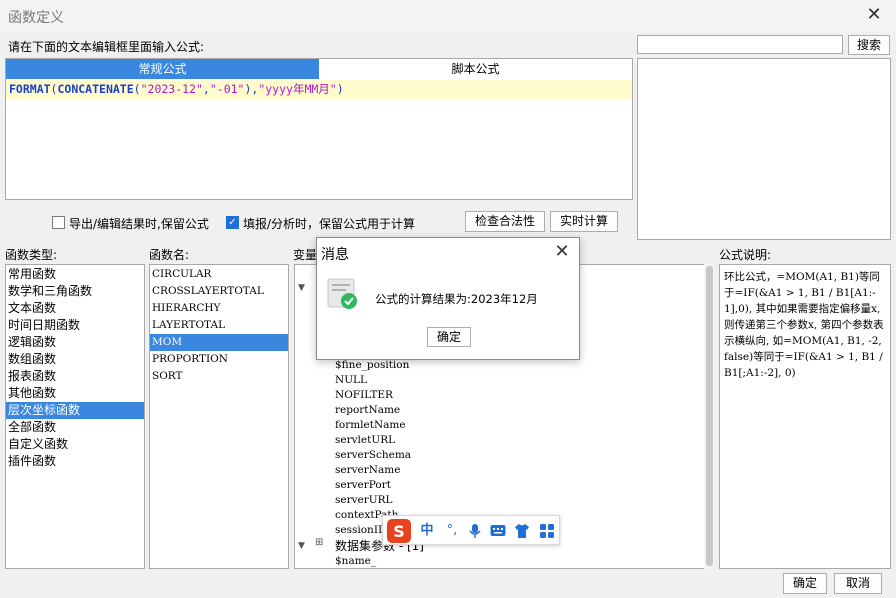 The height and width of the screenshot is (598, 896). What do you see at coordinates (584, 221) in the screenshot?
I see `realtime-calc-button: 实时计算` at bounding box center [584, 221].